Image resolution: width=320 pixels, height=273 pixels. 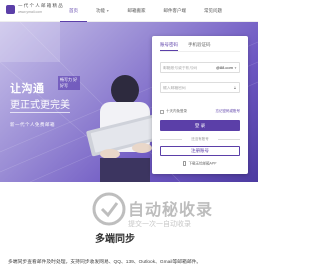 I want to click on nav-label: 邮件客户端, so click(x=174, y=10).